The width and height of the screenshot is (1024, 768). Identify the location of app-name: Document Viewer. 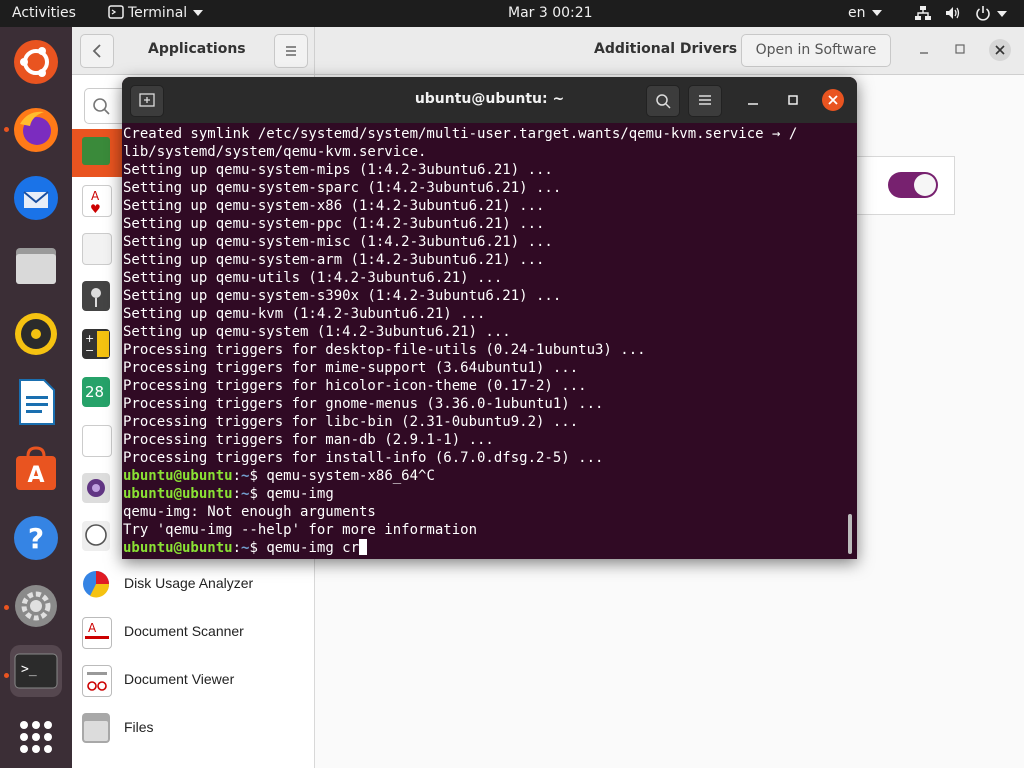
(179, 679).